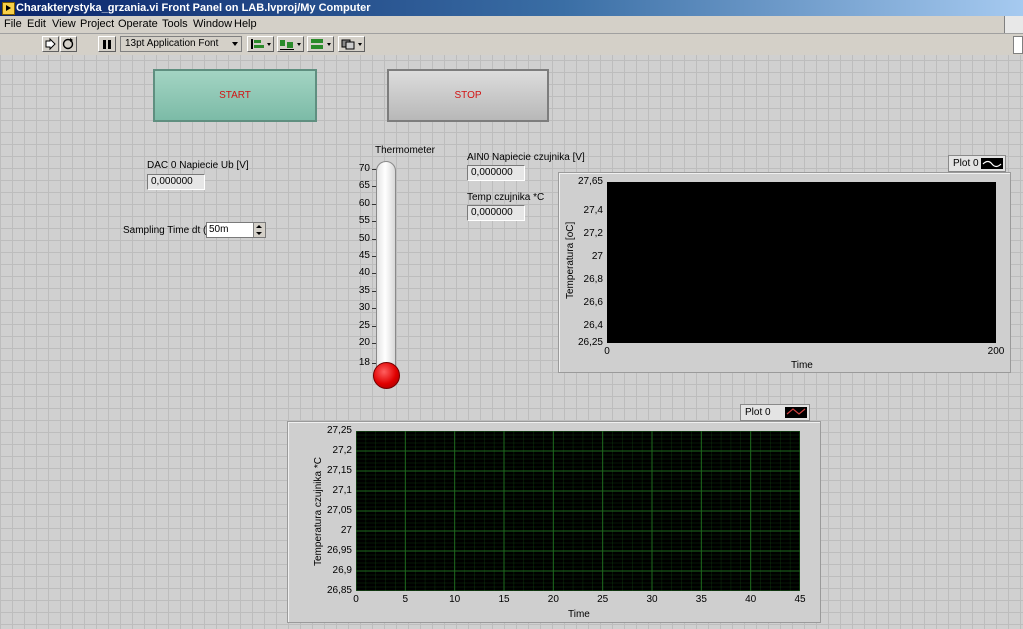  I want to click on dac-voltage-indicator: 0,000000, so click(176, 182).